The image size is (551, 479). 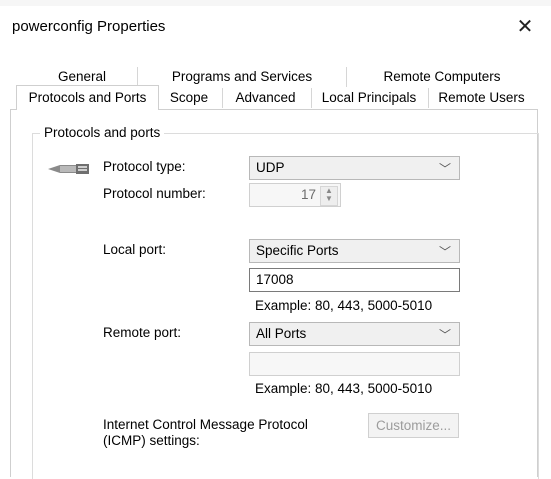 I want to click on local-port-dropdown: Specific Ports ﹀, so click(x=354, y=251).